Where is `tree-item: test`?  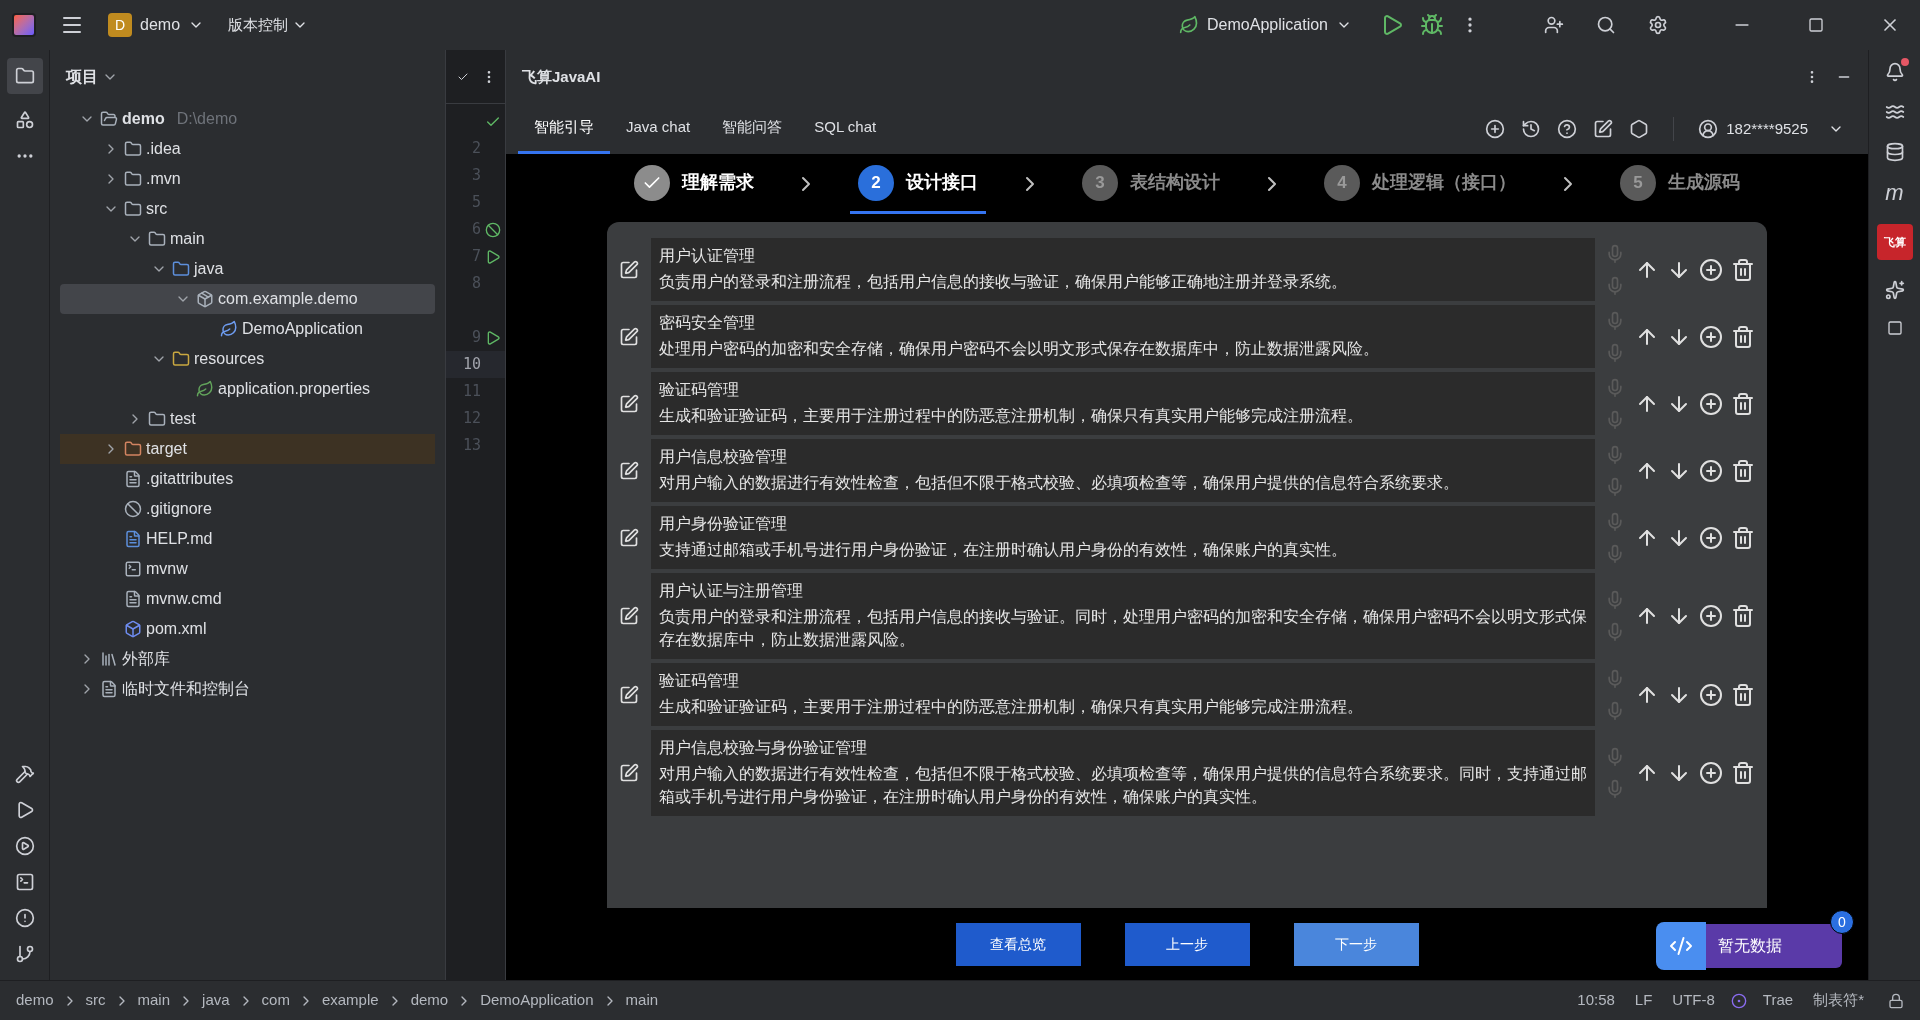
tree-item: test is located at coordinates (247, 419).